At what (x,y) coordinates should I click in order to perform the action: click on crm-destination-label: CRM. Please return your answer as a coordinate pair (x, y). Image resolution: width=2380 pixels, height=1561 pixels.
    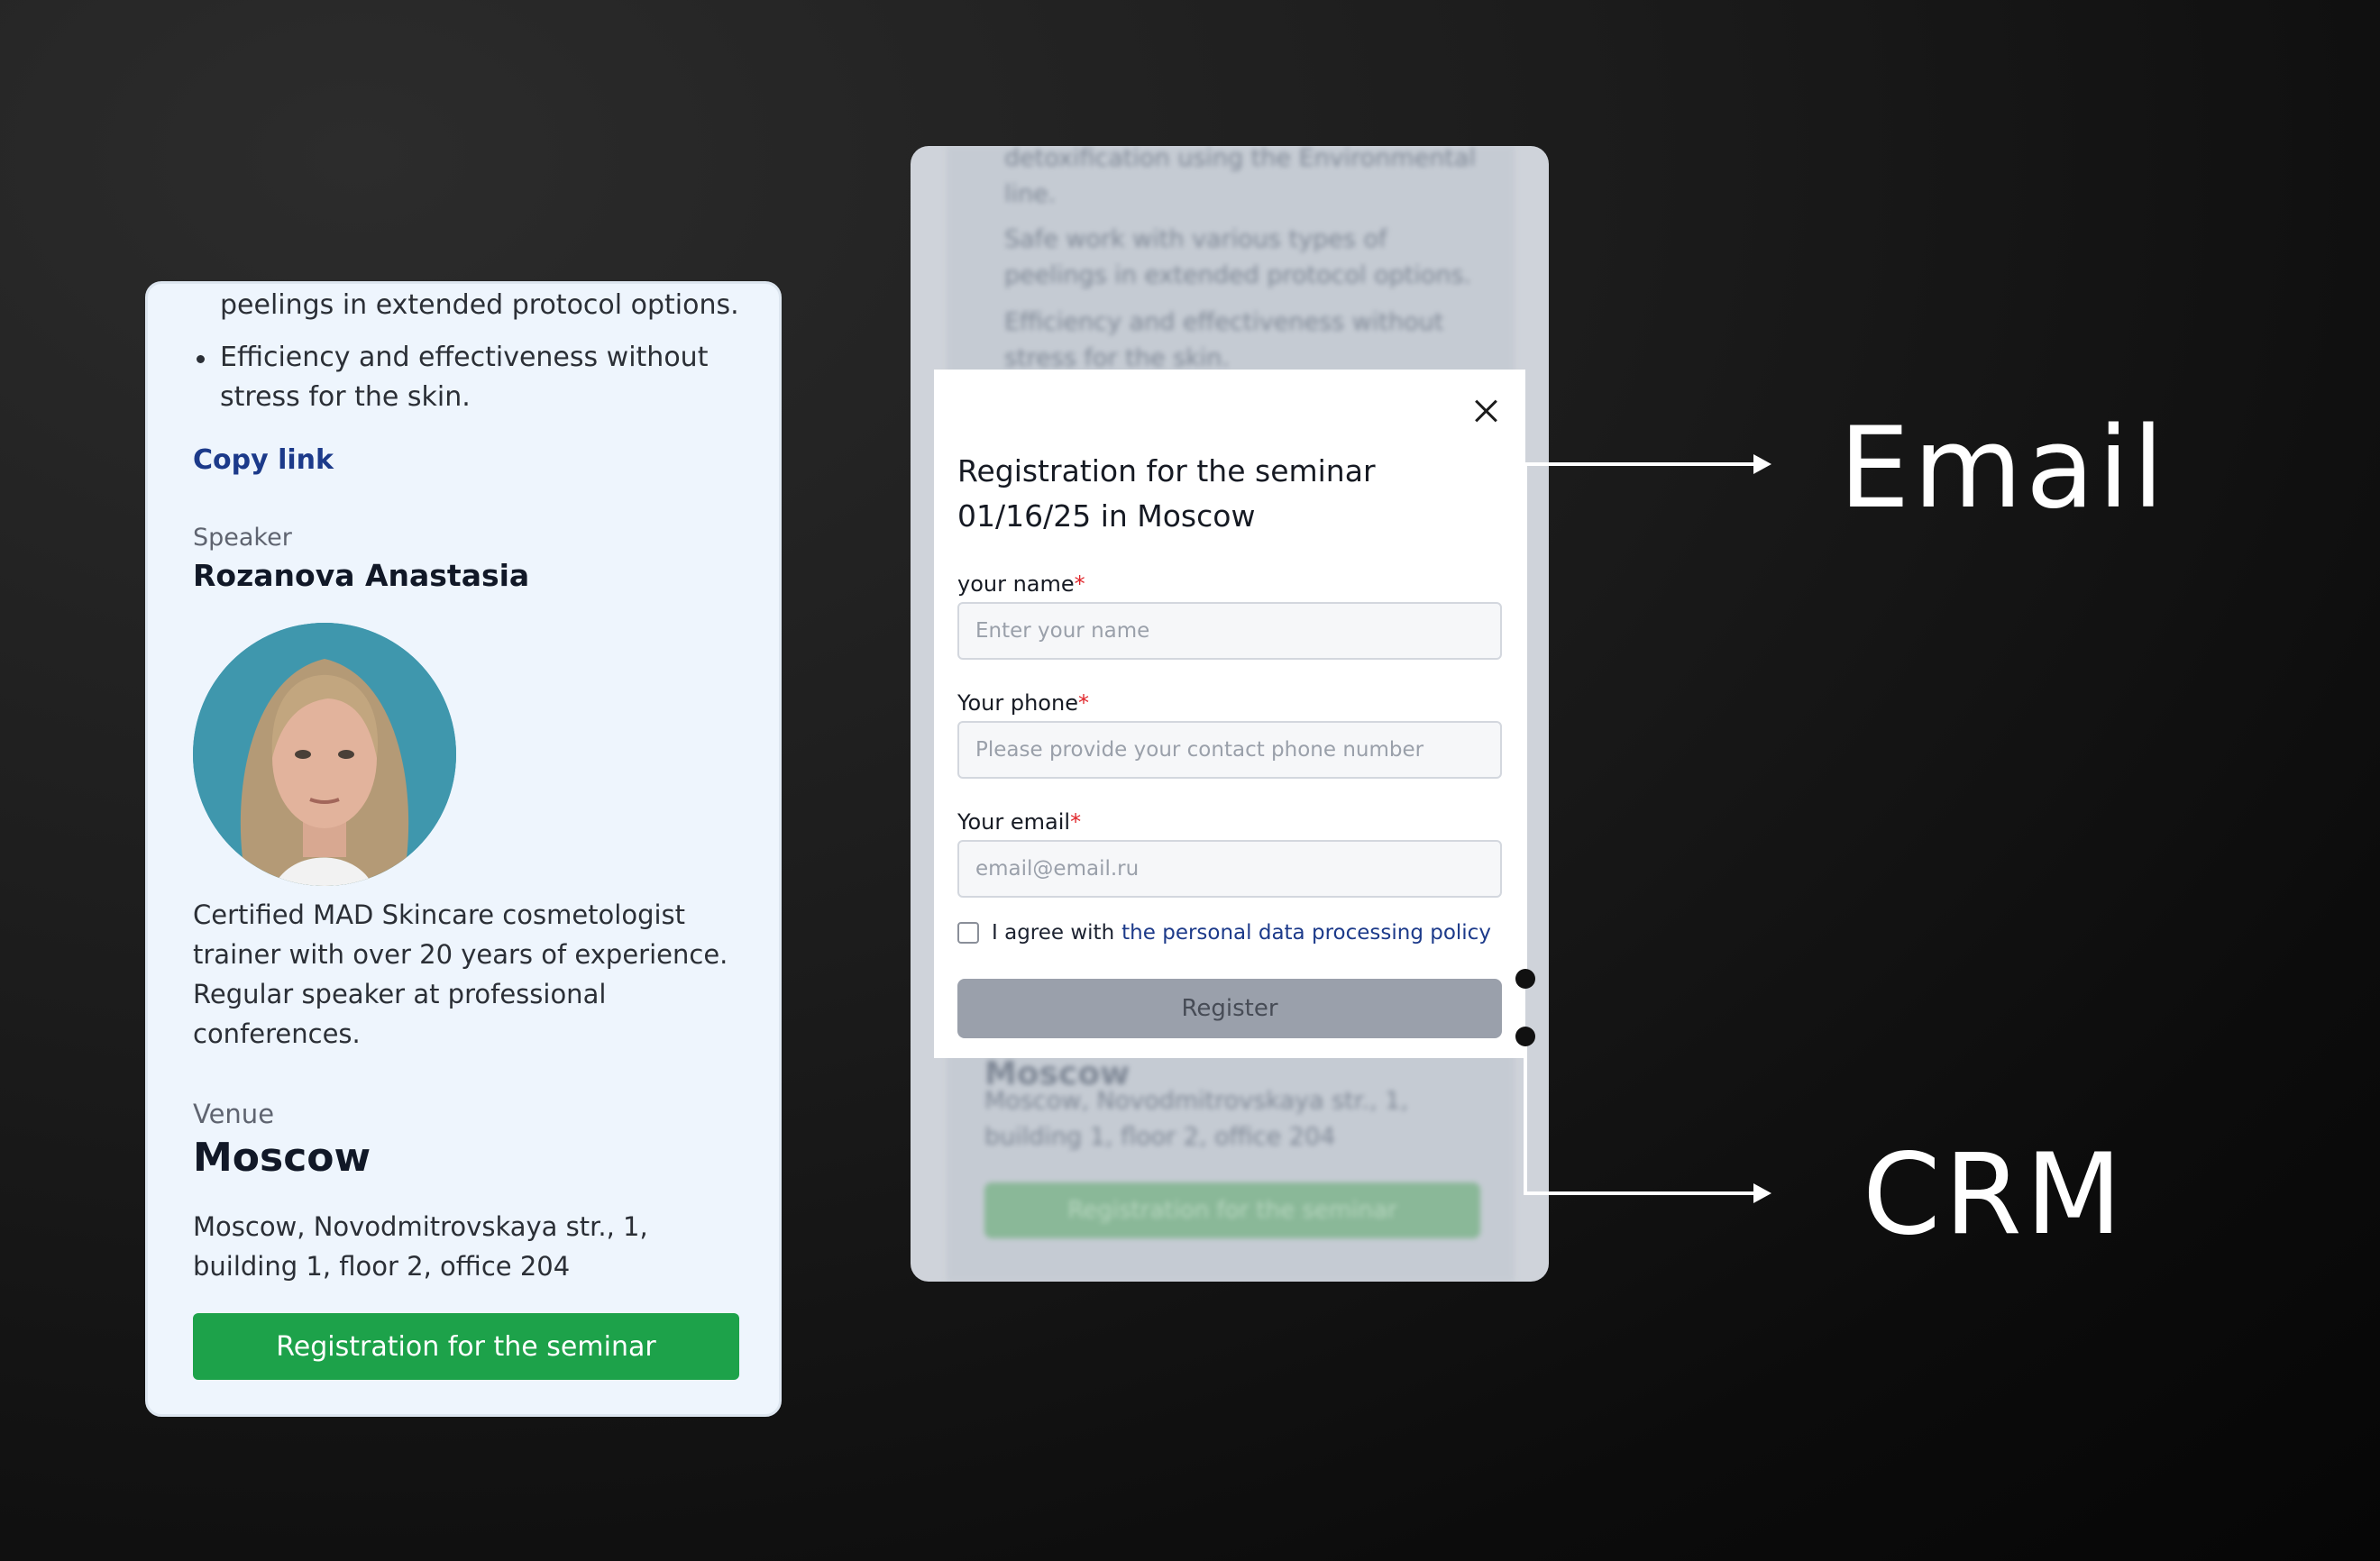
    Looking at the image, I should click on (1995, 1195).